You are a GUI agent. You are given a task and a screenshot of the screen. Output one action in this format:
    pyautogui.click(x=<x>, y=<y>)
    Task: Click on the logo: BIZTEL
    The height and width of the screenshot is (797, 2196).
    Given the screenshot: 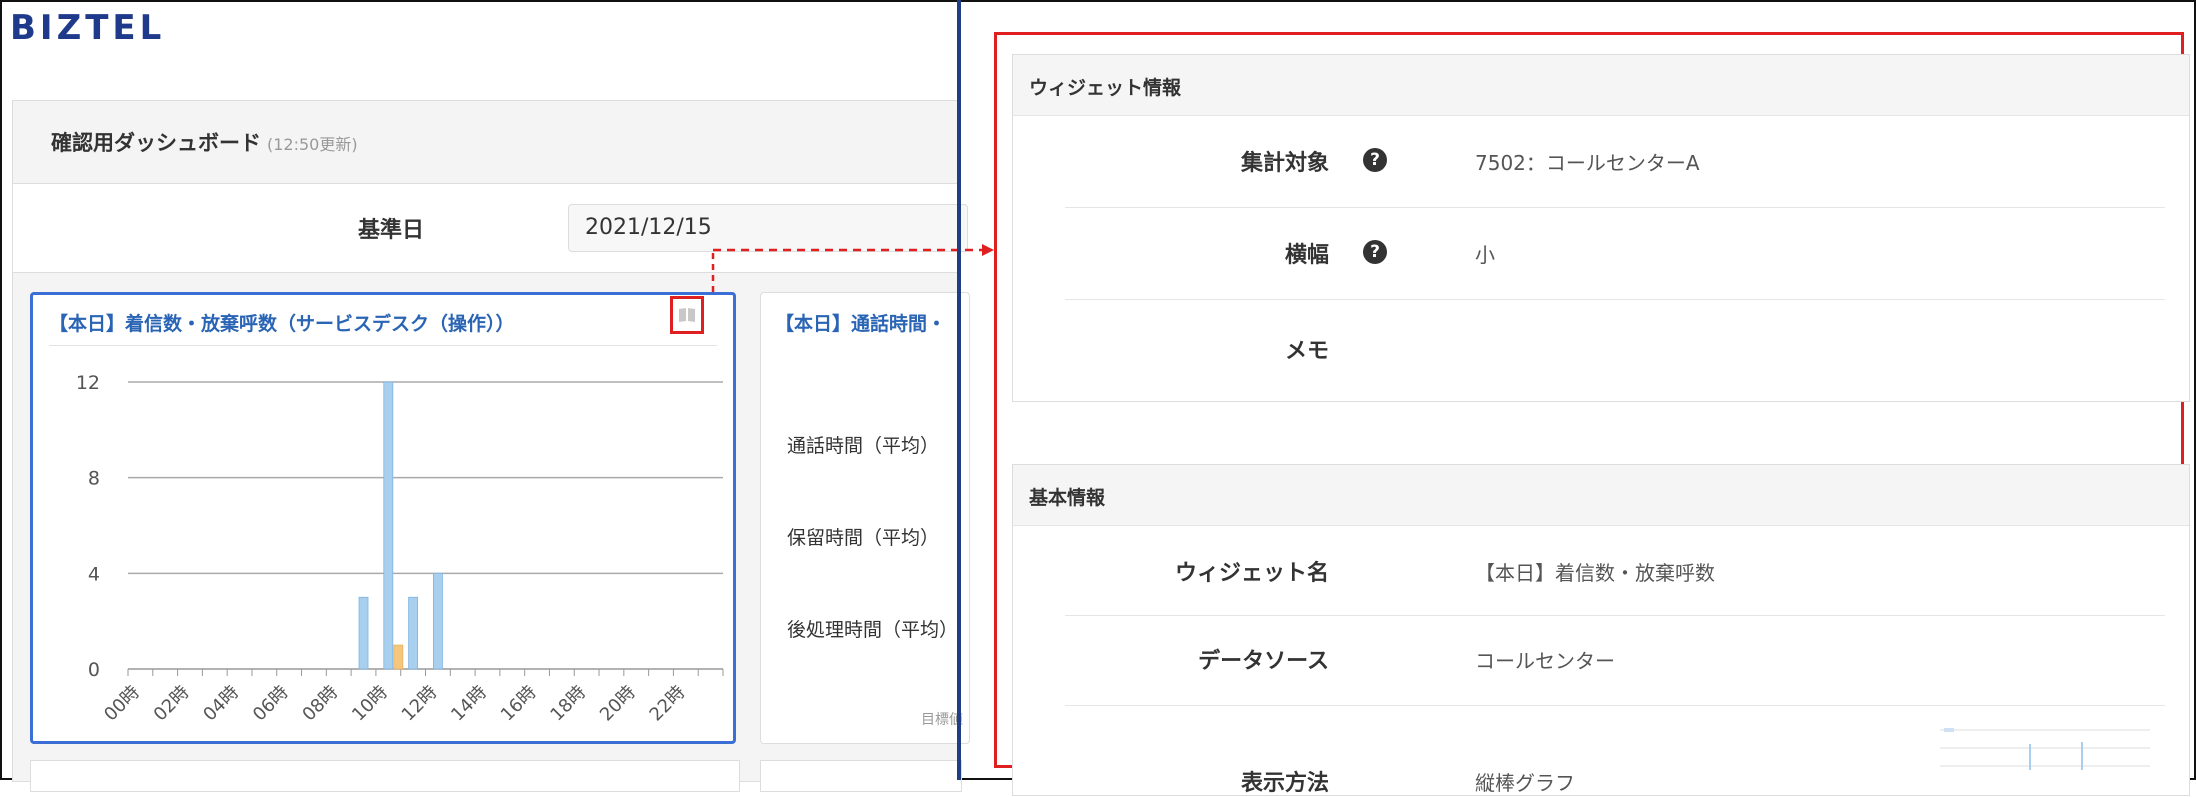 What is the action you would take?
    pyautogui.click(x=88, y=28)
    